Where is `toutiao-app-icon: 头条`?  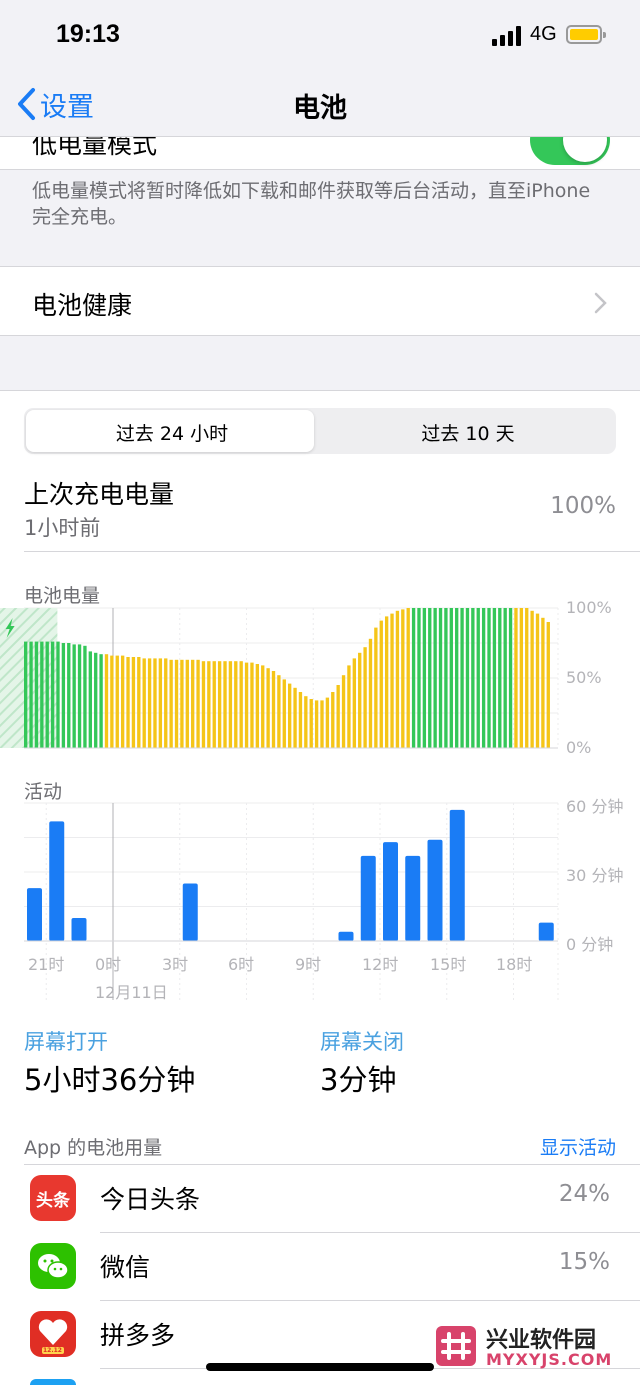
toutiao-app-icon: 头条 is located at coordinates (53, 1198).